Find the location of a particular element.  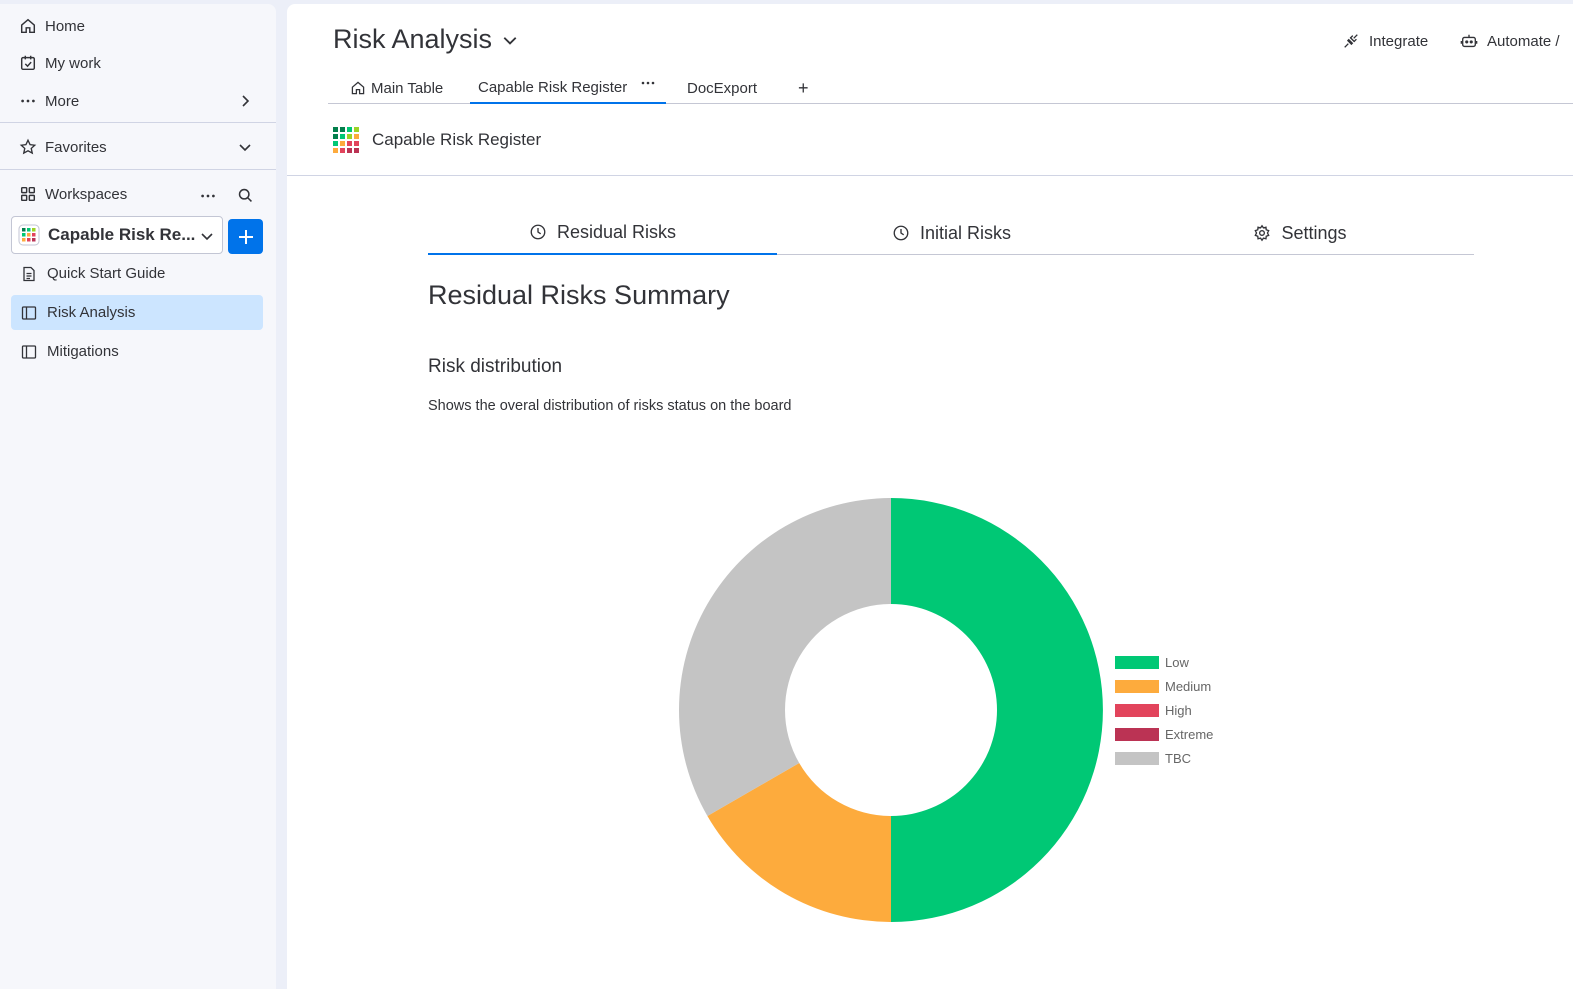

chart-slice-tbc is located at coordinates (785, 657).